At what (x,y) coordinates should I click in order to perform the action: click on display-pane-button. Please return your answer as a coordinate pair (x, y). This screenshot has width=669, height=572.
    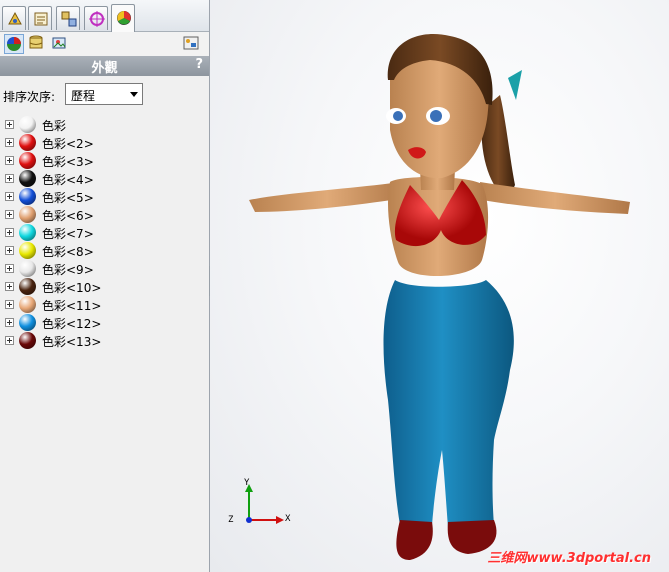
    Looking at the image, I should click on (192, 44).